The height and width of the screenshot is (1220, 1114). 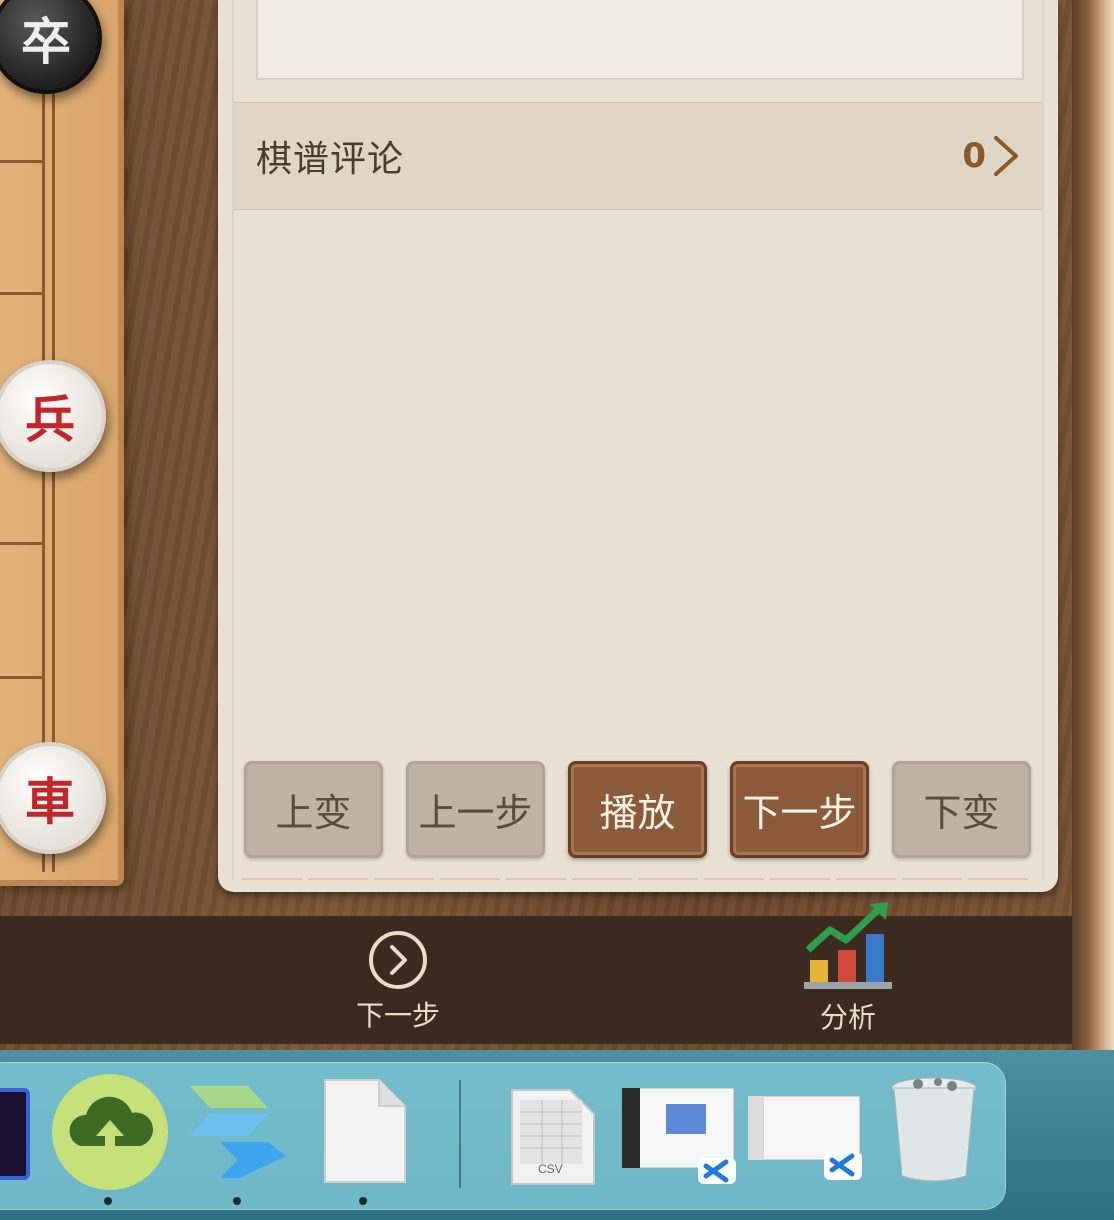 I want to click on dock-blank-document-icon, so click(x=365, y=1133).